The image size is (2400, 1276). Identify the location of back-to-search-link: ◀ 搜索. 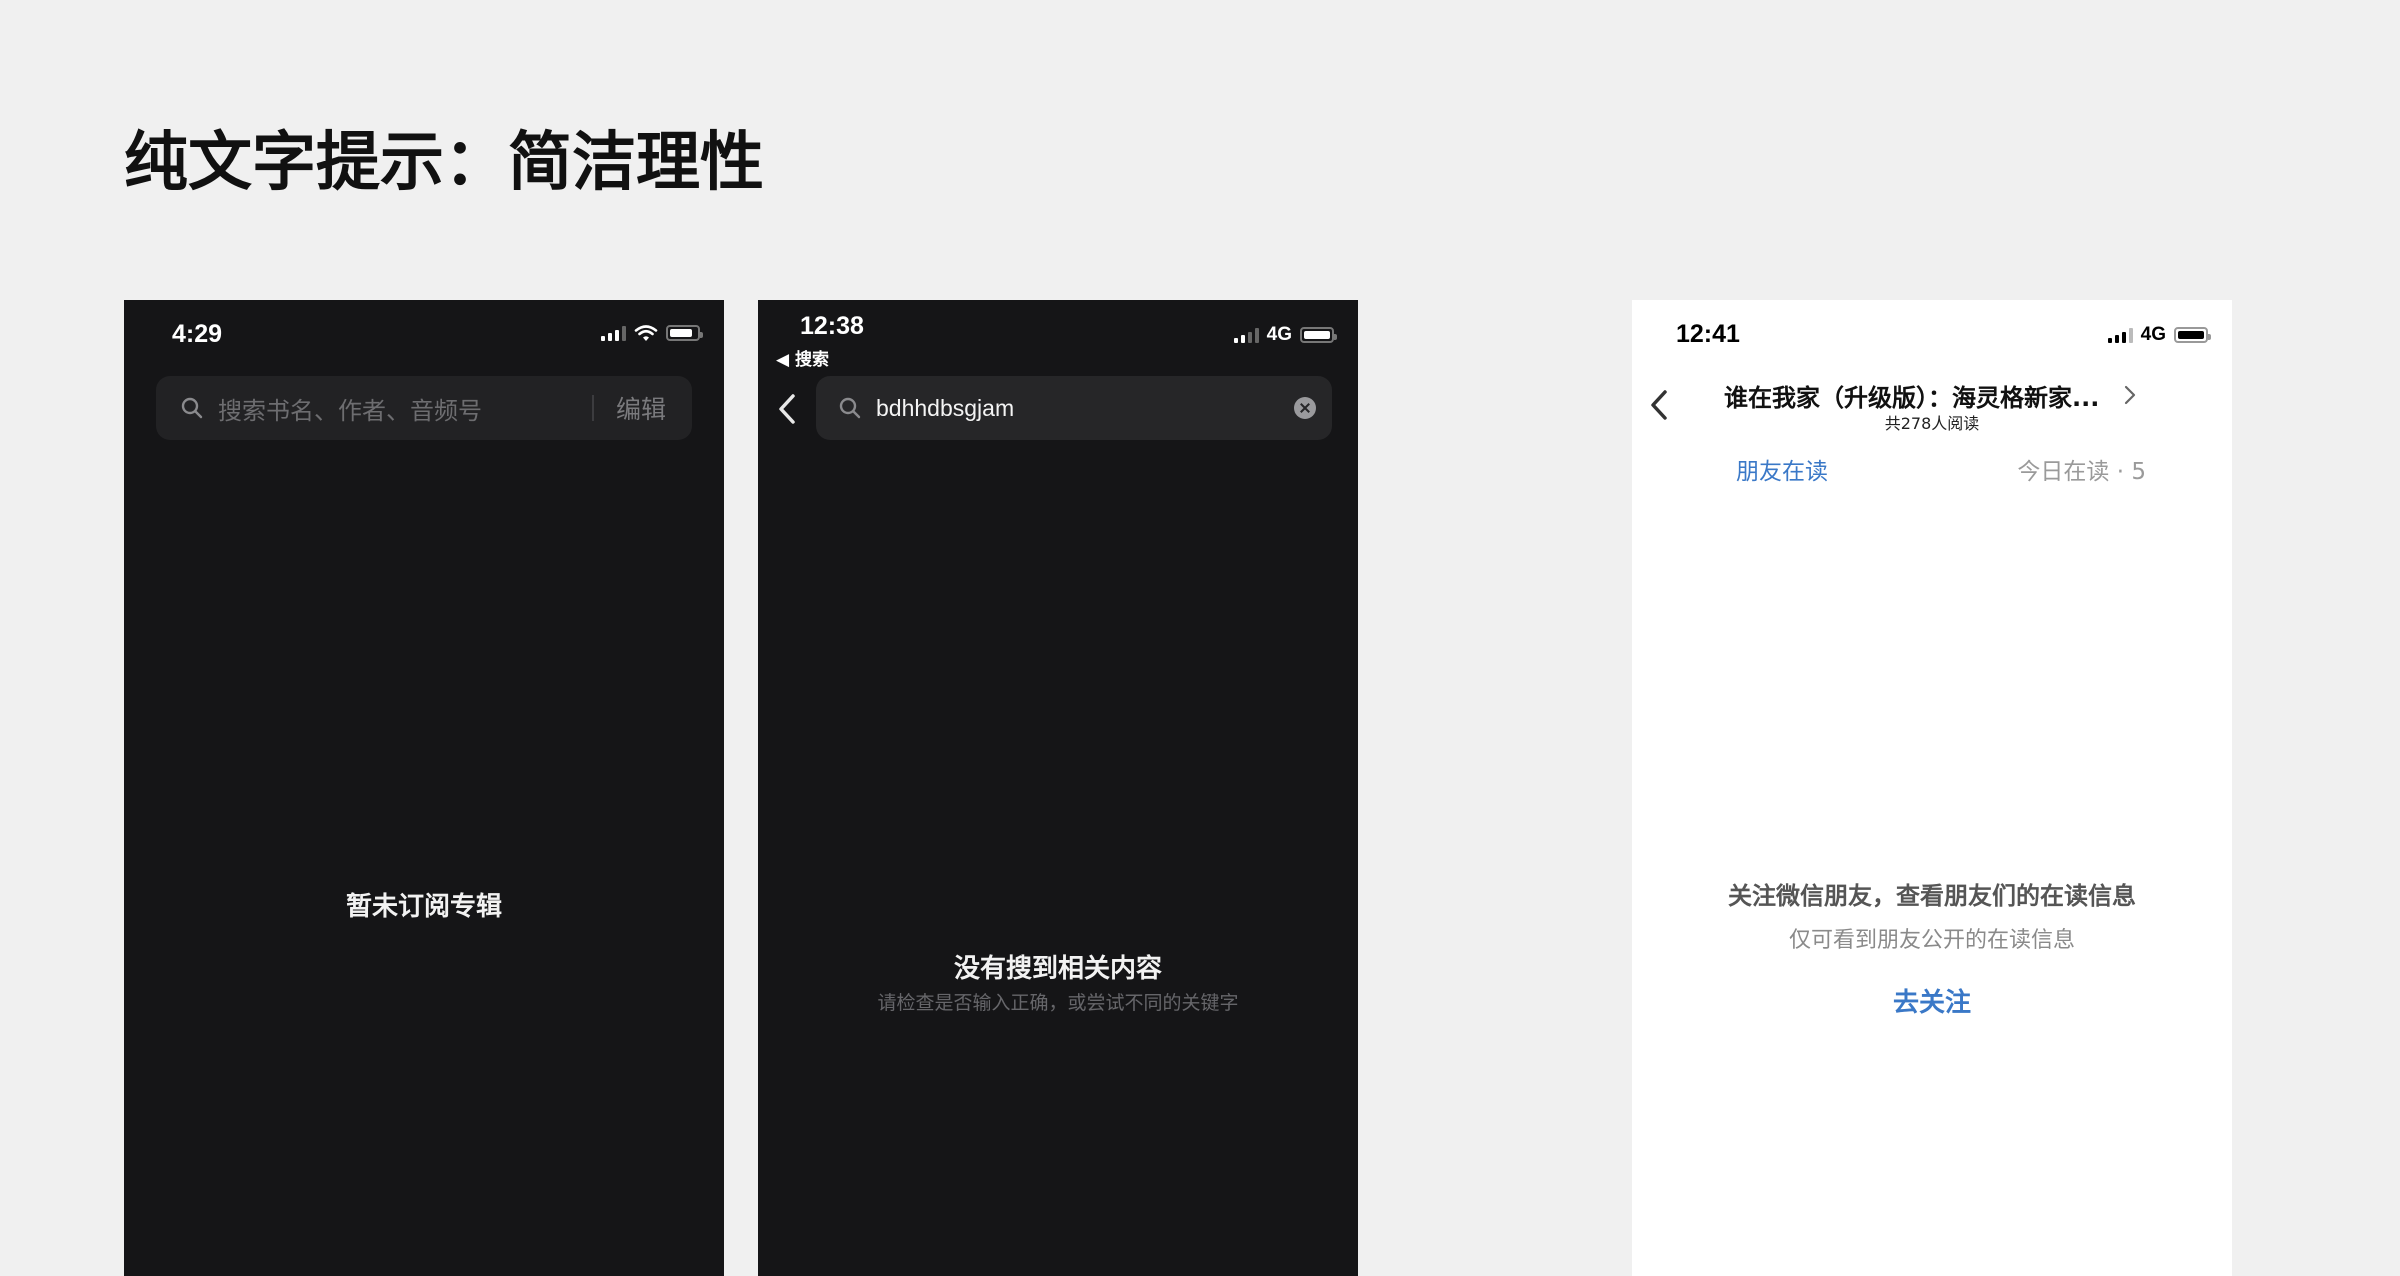
(802, 357).